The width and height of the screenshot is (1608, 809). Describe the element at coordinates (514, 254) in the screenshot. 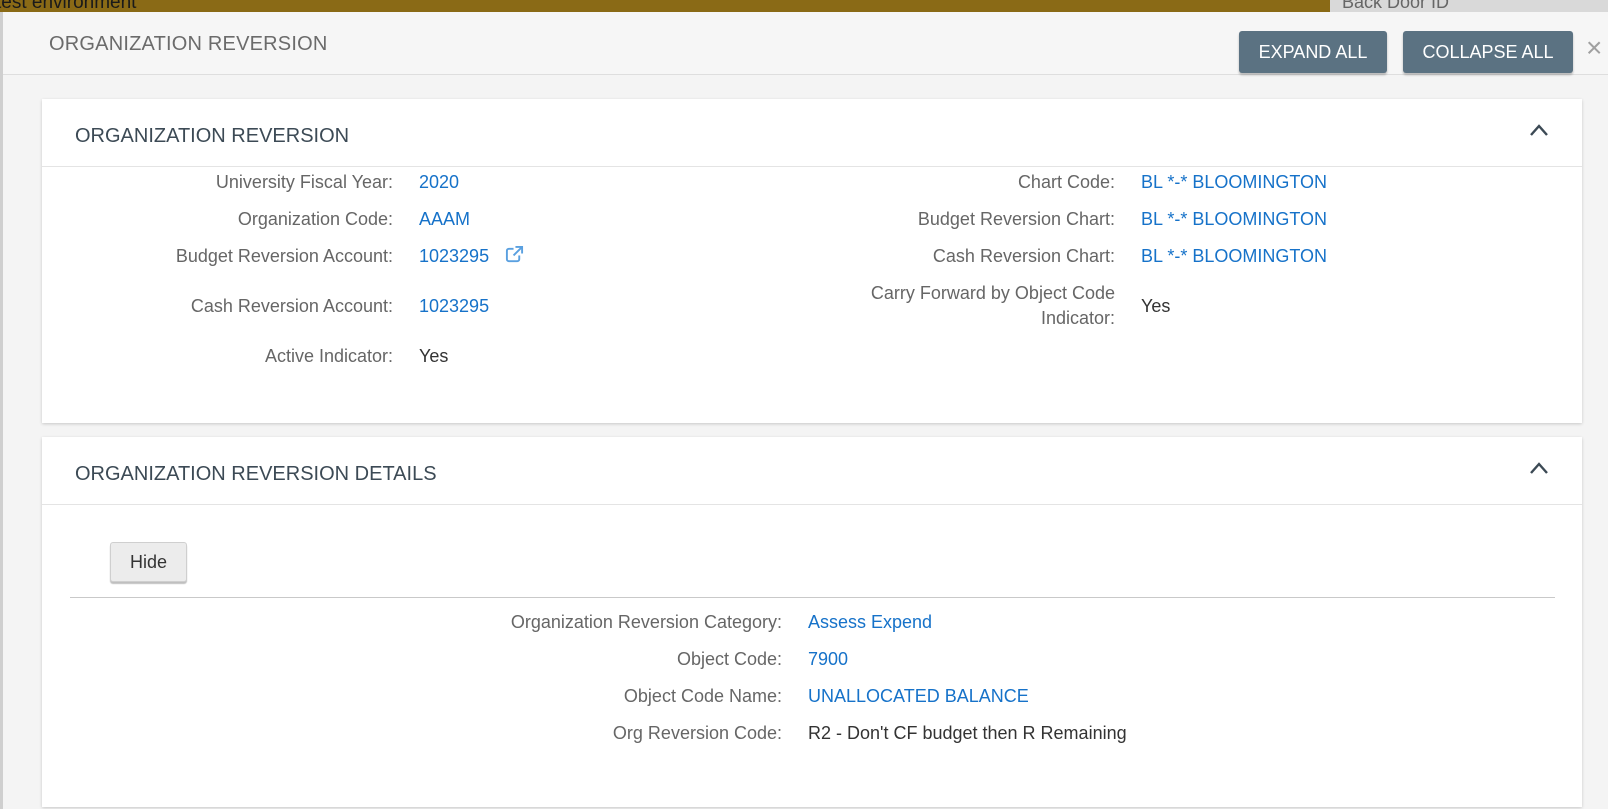

I see `external-link-icon` at that location.